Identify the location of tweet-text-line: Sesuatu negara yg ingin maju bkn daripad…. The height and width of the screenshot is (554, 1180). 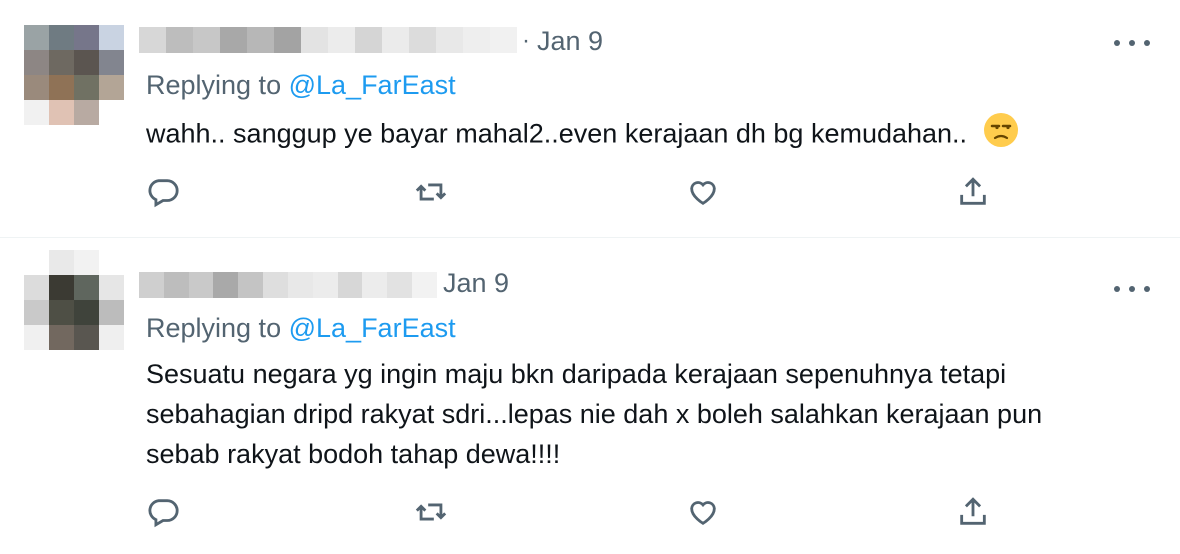
(576, 374).